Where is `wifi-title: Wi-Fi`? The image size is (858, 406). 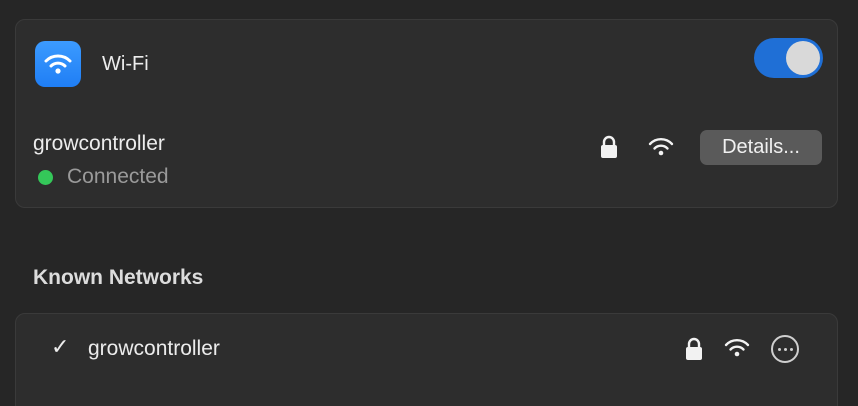
wifi-title: Wi-Fi is located at coordinates (125, 64).